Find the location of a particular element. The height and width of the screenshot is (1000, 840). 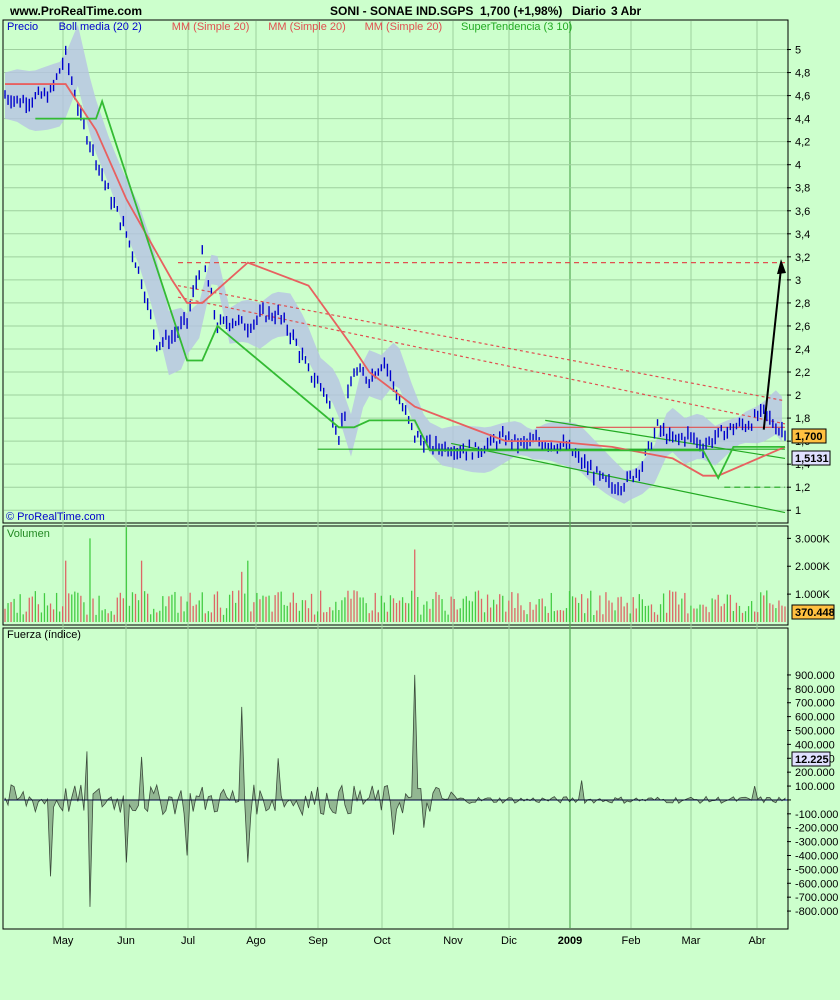

watermark: © ProRealTime.com is located at coordinates (55, 517).